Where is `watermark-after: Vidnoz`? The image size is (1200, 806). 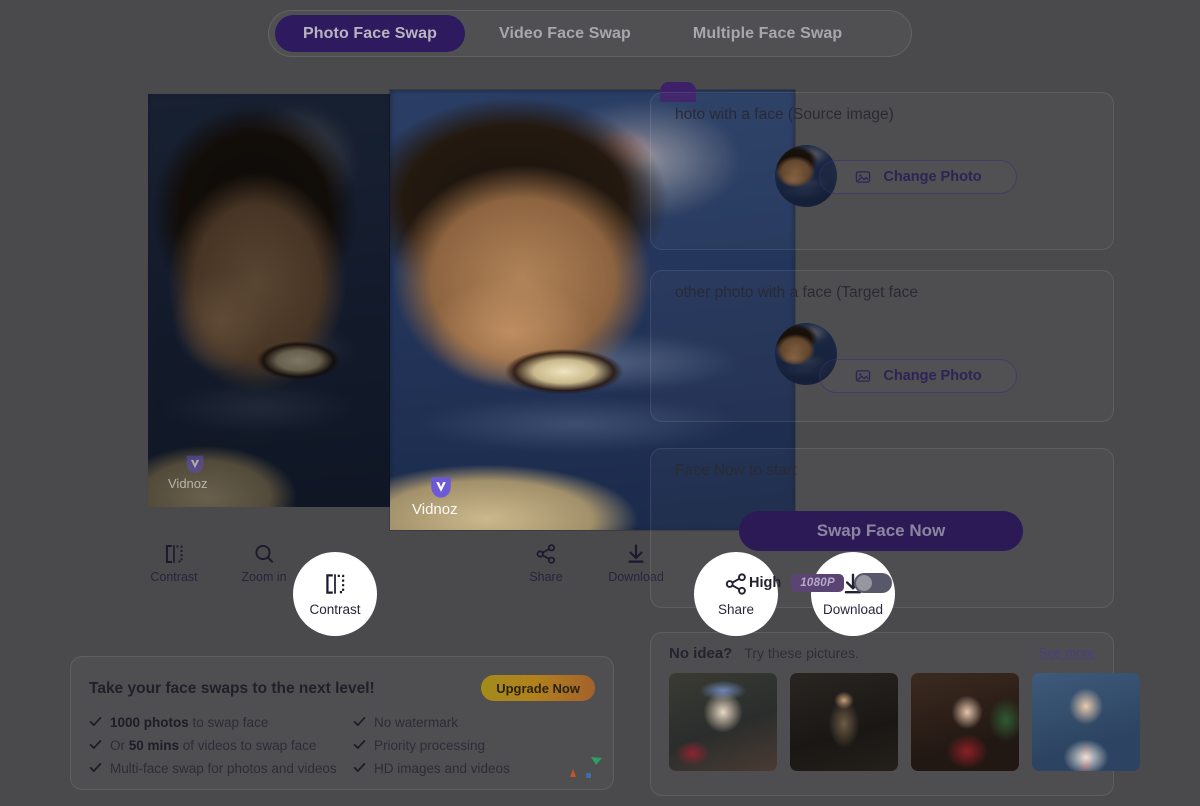
watermark-after: Vidnoz is located at coordinates (435, 496).